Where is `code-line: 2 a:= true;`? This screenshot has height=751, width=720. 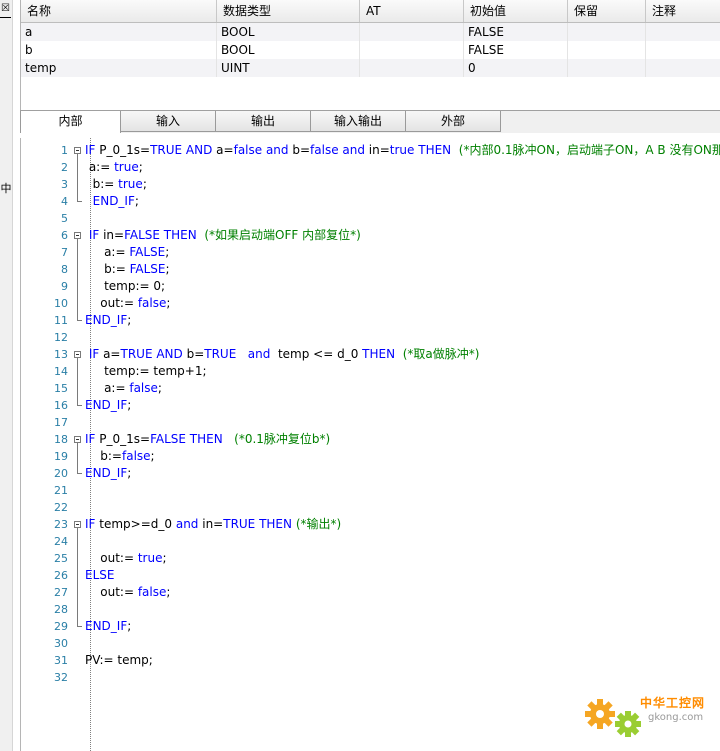 code-line: 2 a:= true; is located at coordinates (370, 167).